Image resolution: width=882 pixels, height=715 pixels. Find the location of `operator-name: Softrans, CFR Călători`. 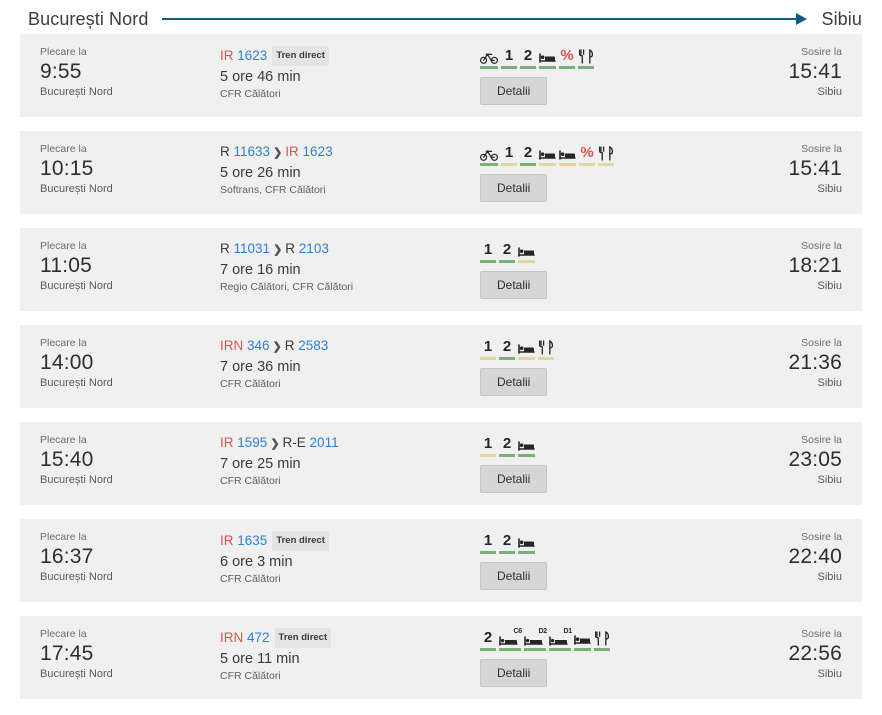

operator-name: Softrans, CFR Călători is located at coordinates (273, 190).